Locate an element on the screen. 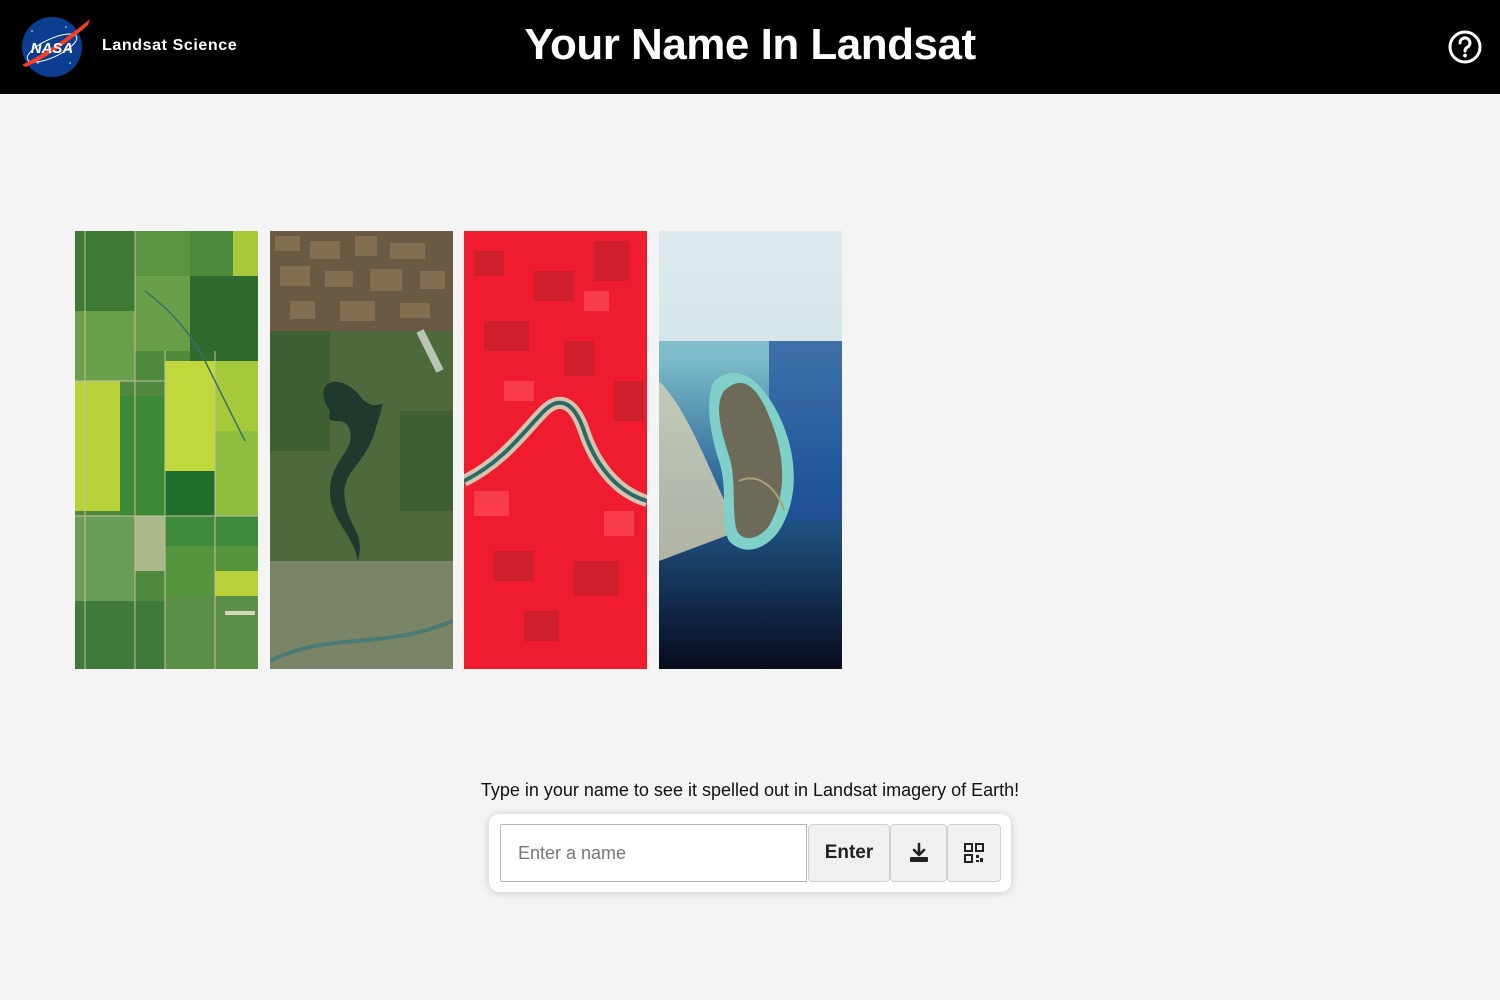 Image resolution: width=1500 pixels, height=1000 pixels. qr-code-icon is located at coordinates (974, 853).